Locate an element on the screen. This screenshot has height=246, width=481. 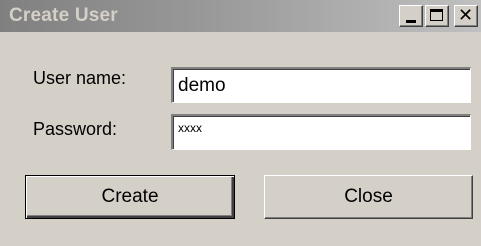
maximize-icon is located at coordinates (436, 15).